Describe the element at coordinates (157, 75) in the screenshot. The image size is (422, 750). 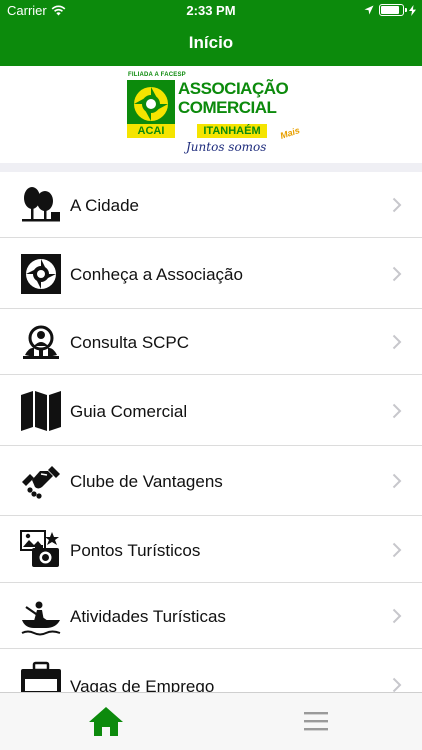
I see `logo-top-text: FILIADA A FACESP` at that location.